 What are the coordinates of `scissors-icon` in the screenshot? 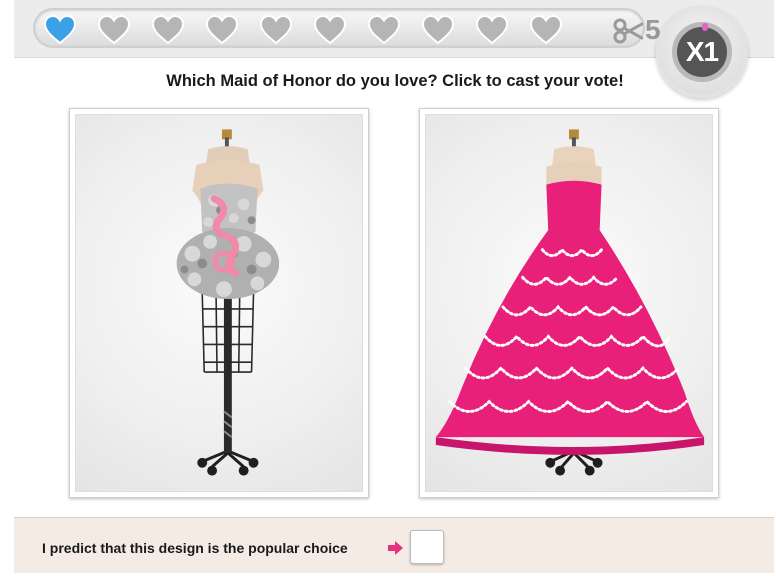 It's located at (628, 31).